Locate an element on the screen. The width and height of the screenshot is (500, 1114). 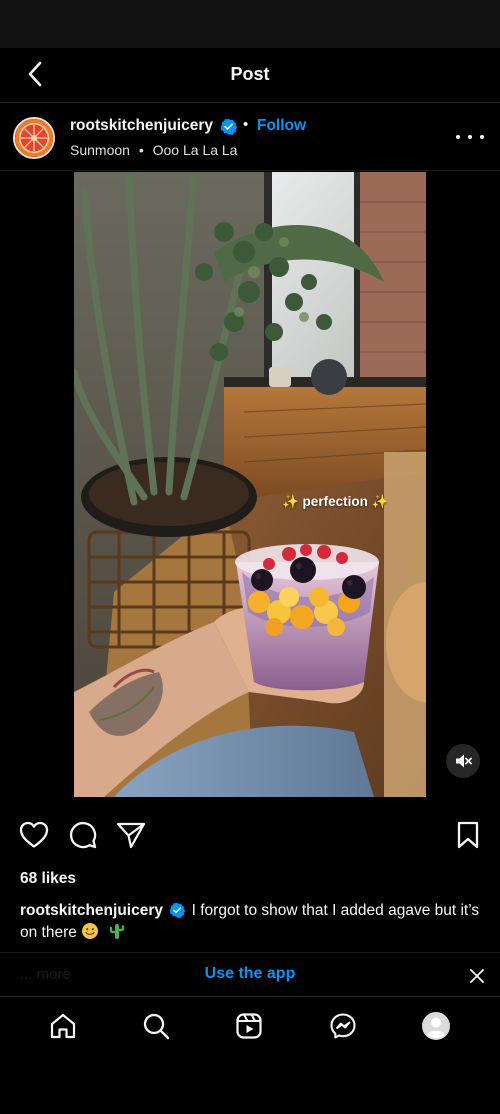
avatar is located at coordinates (34, 138).